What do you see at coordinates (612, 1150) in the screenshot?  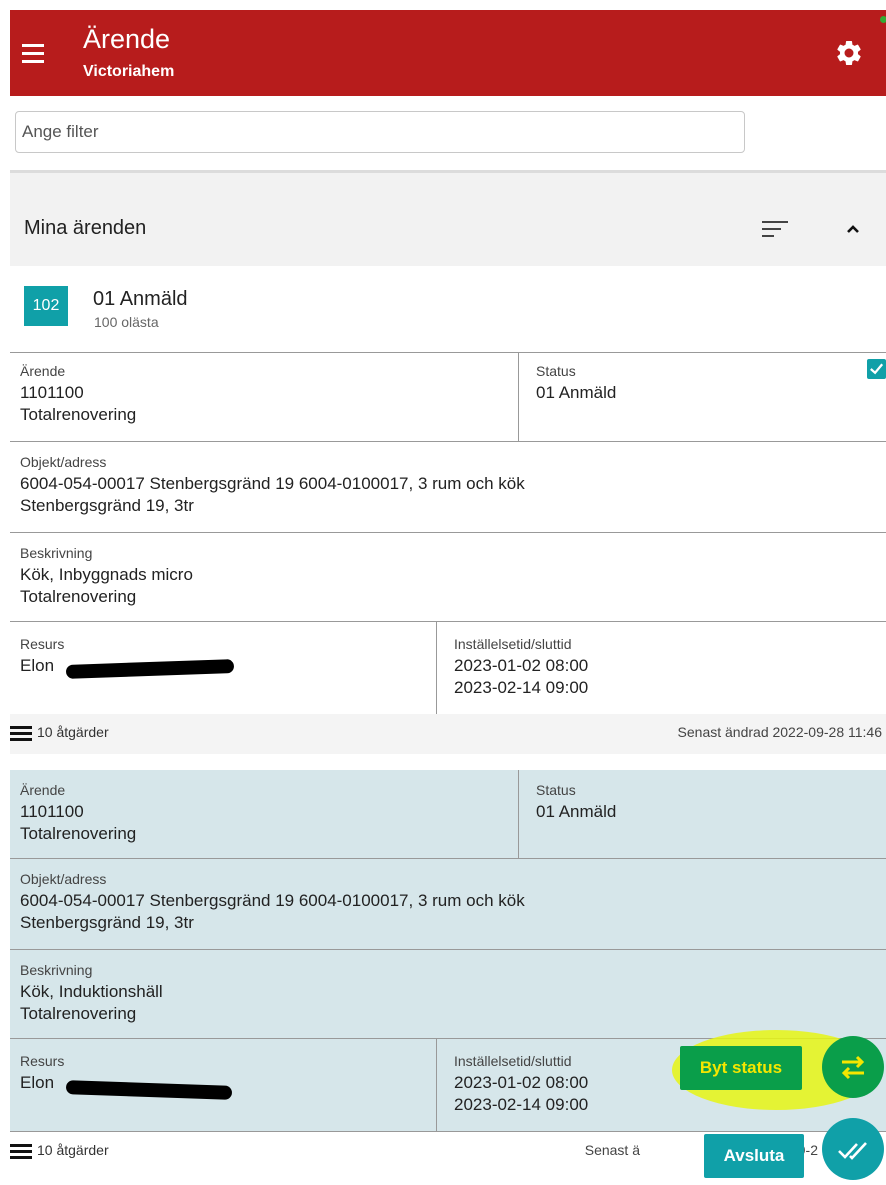 I see `last-modified: Senast ä` at bounding box center [612, 1150].